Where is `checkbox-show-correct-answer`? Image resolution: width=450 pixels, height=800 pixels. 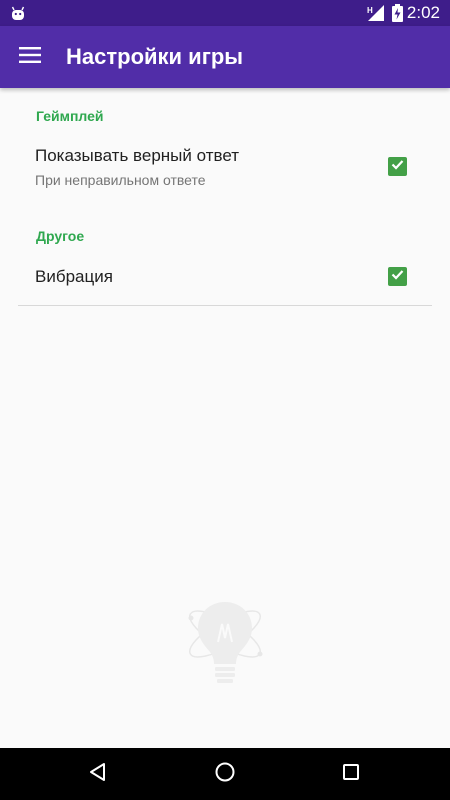
checkbox-show-correct-answer is located at coordinates (397, 166).